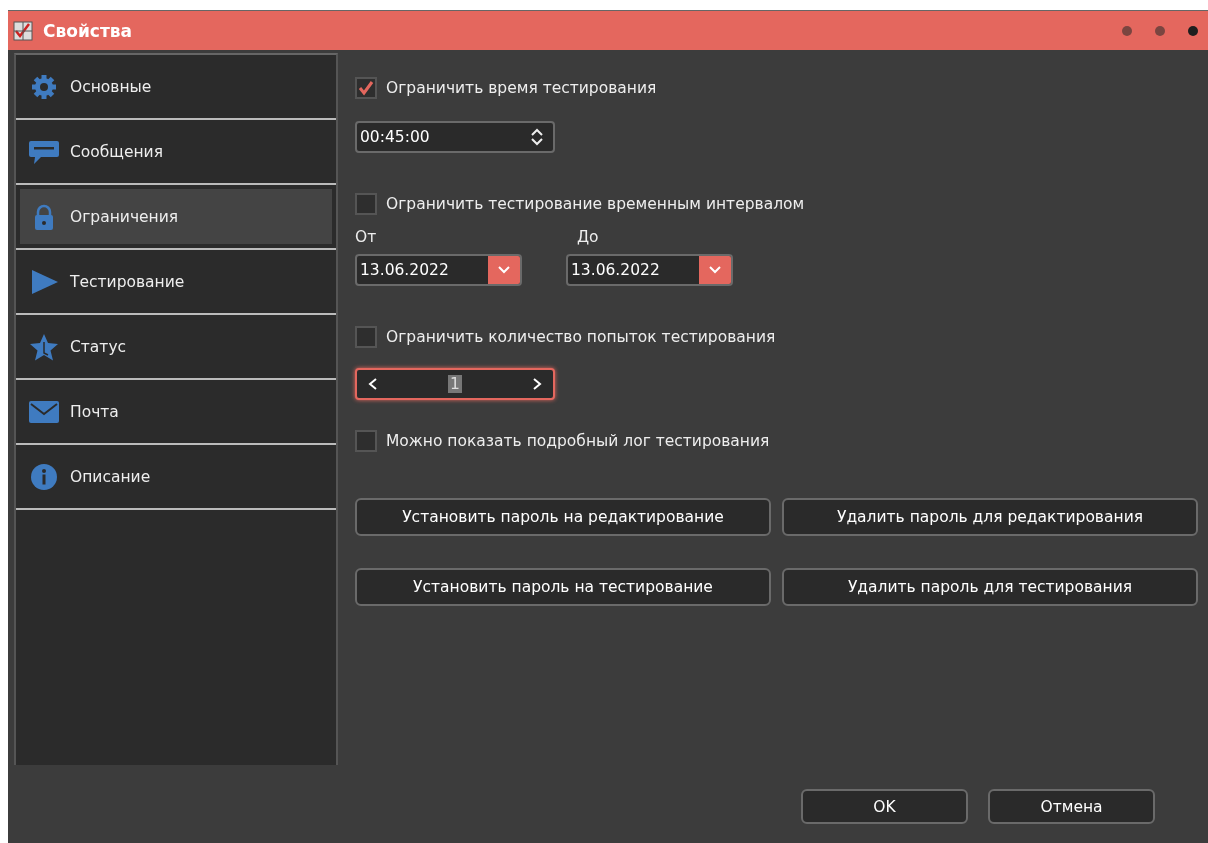 The width and height of the screenshot is (1208, 843). I want to click on chevron-left-icon, so click(373, 384).